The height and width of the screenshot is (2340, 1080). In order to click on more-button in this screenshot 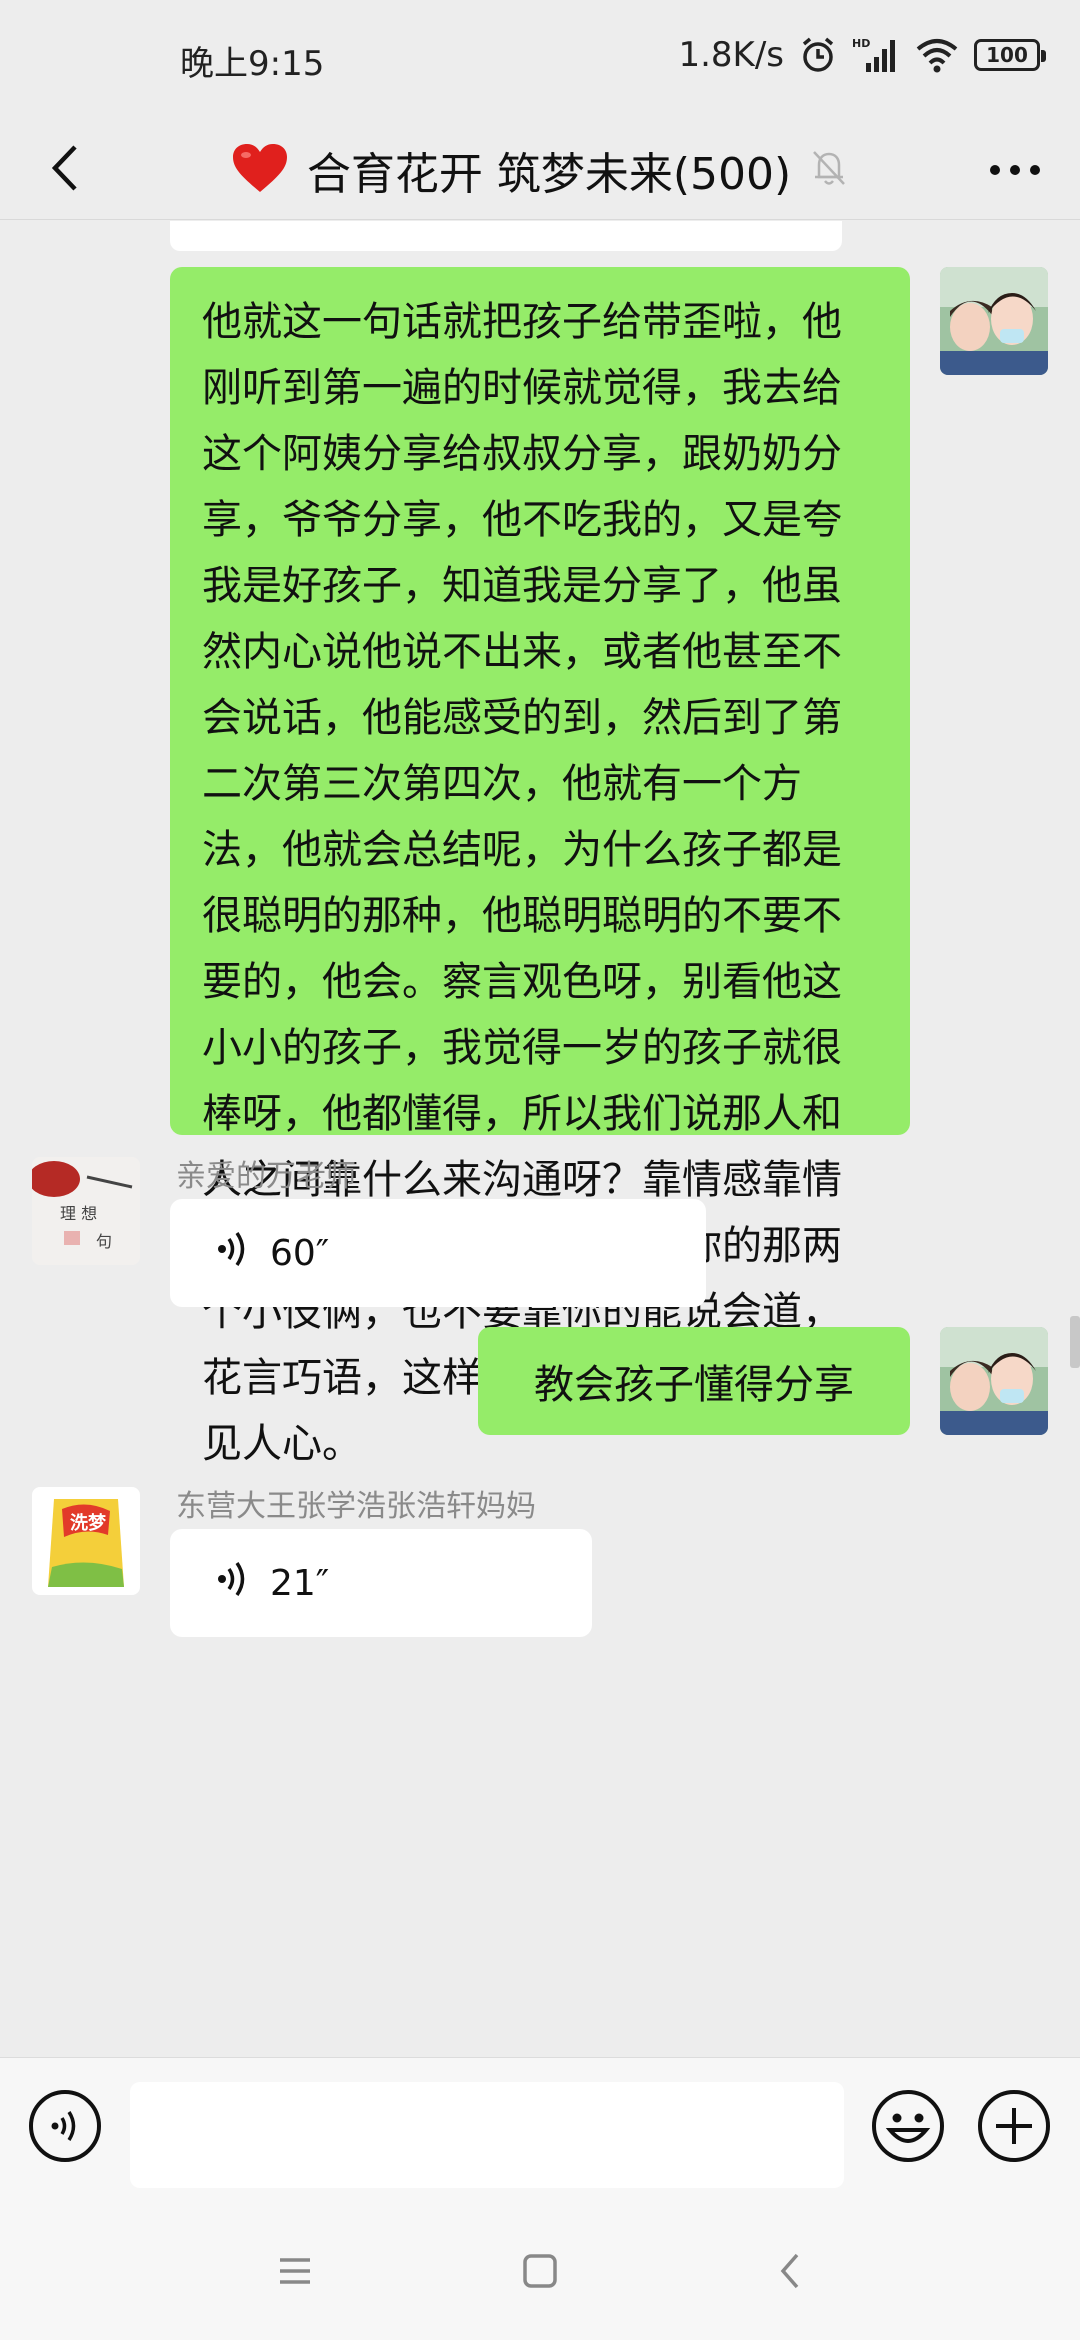, I will do `click(1015, 170)`.